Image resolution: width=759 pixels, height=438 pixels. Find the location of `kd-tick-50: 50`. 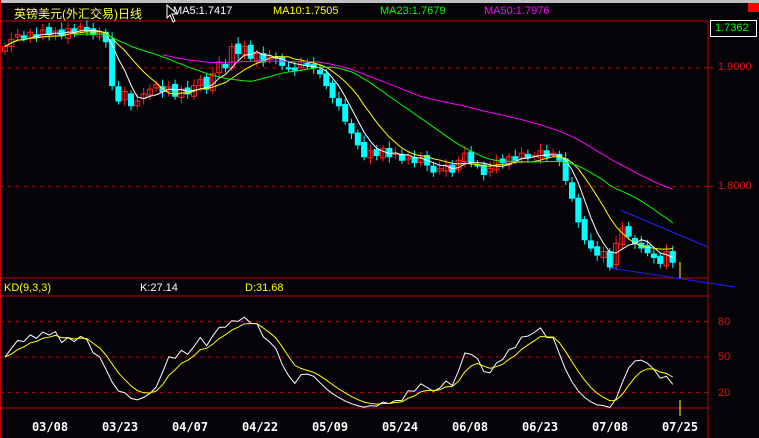

kd-tick-50: 50 is located at coordinates (724, 357).